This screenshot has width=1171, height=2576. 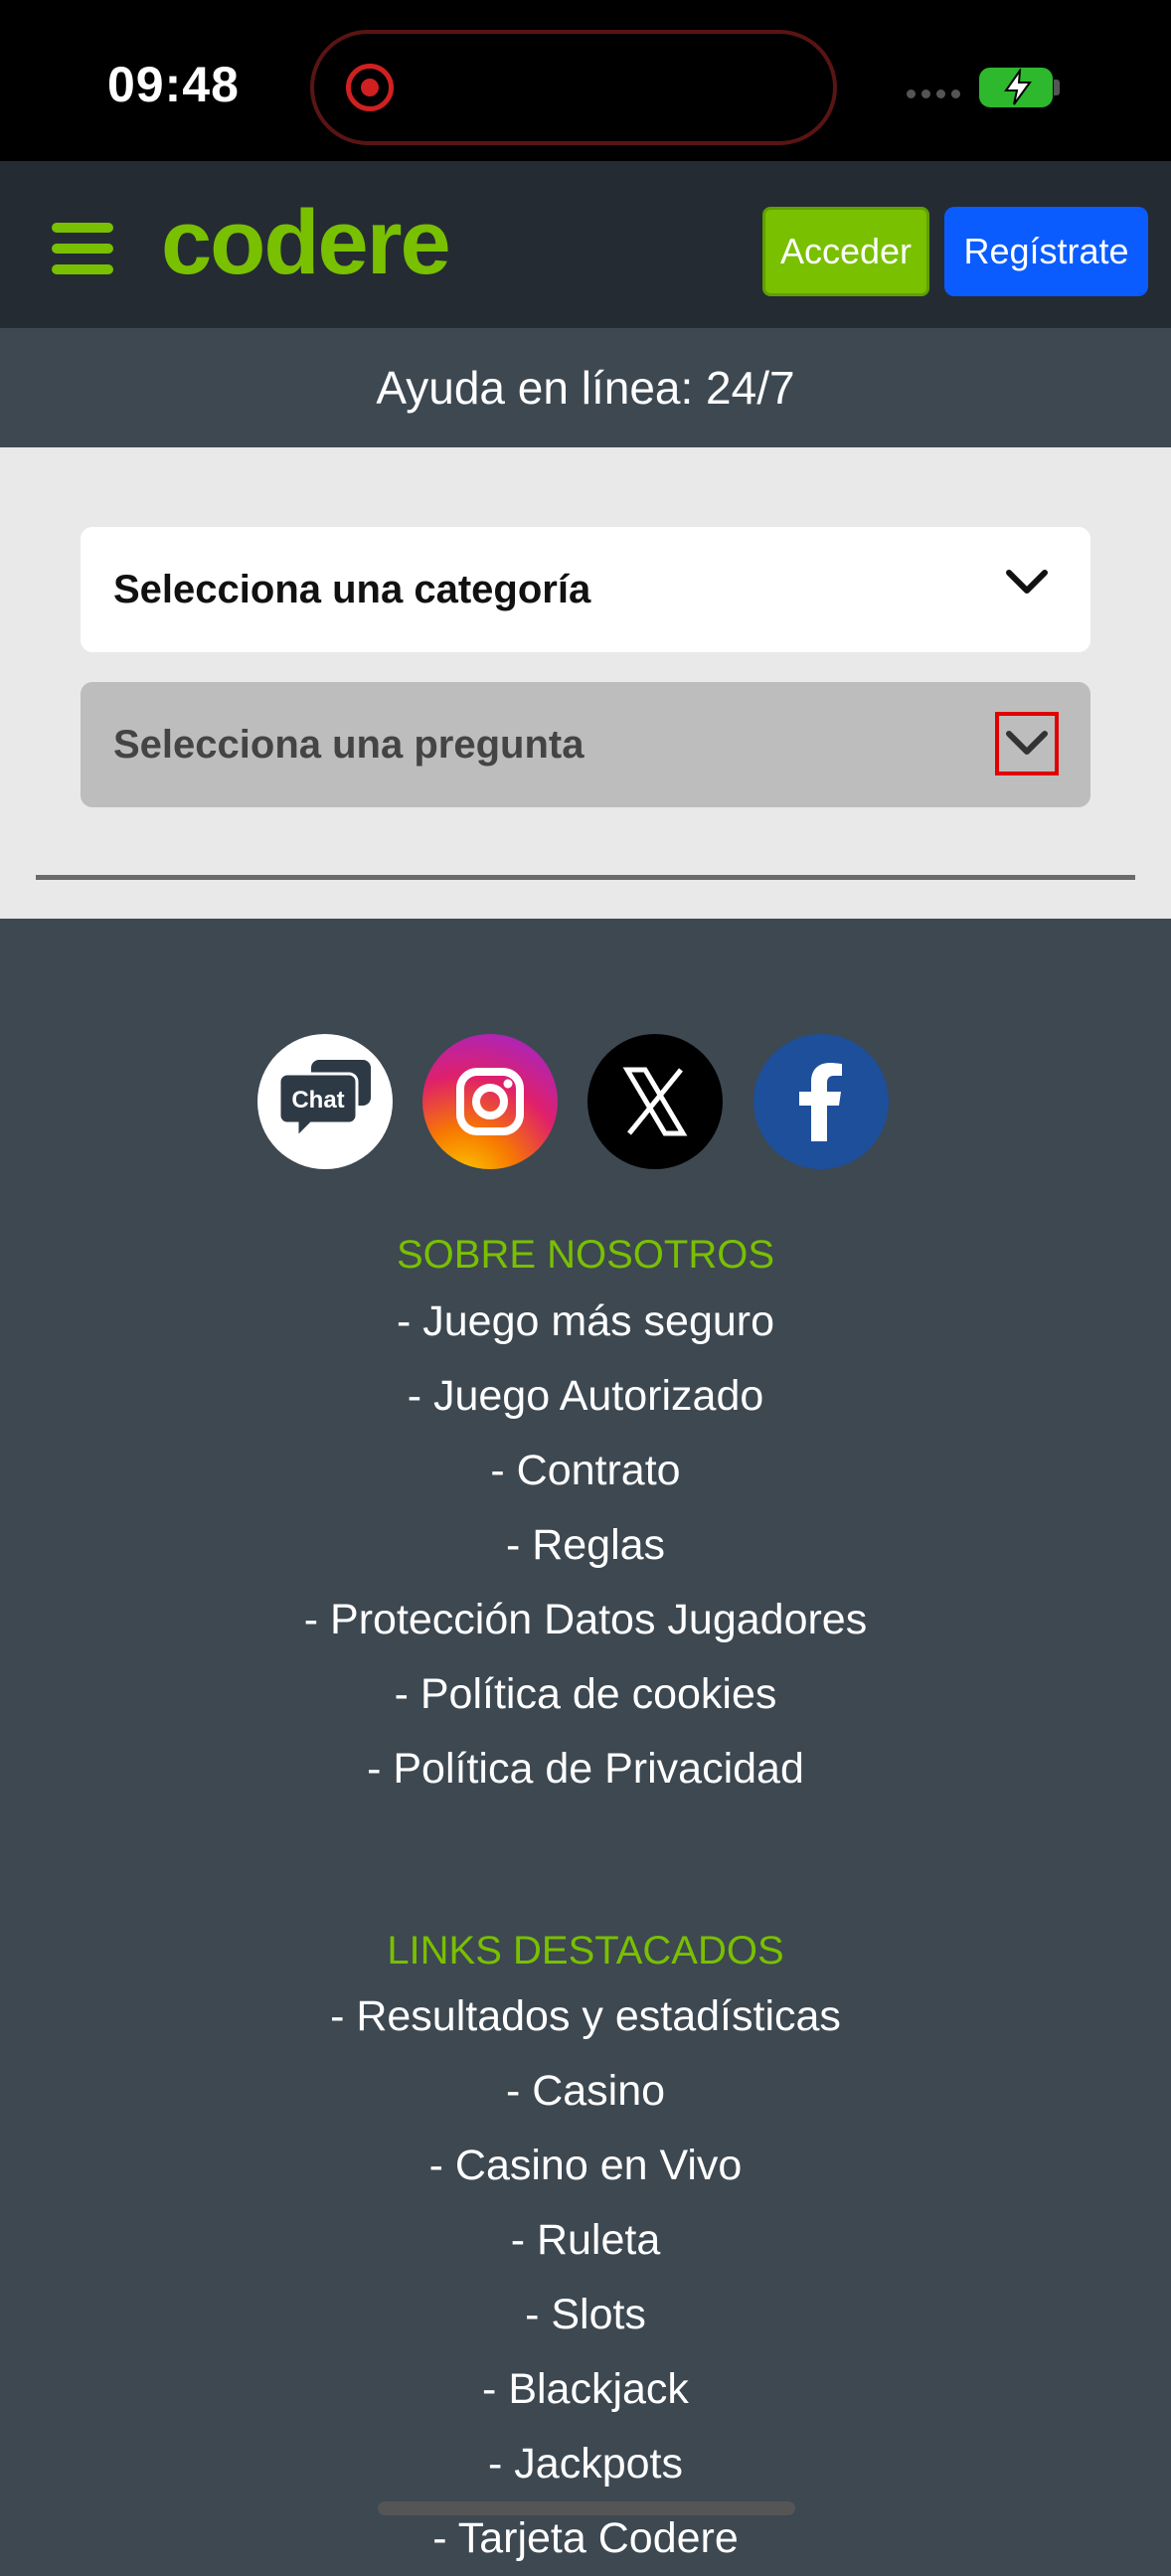 I want to click on battery-tip, so click(x=1057, y=87).